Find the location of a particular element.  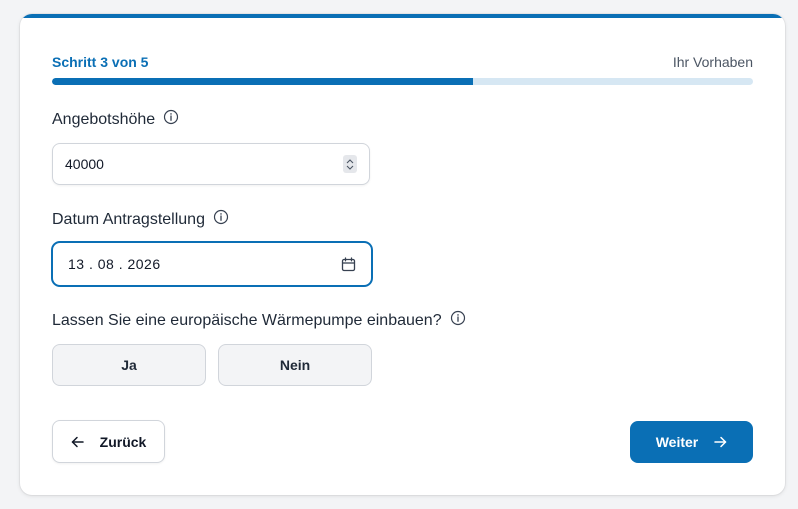

calendar-icon is located at coordinates (348, 264).